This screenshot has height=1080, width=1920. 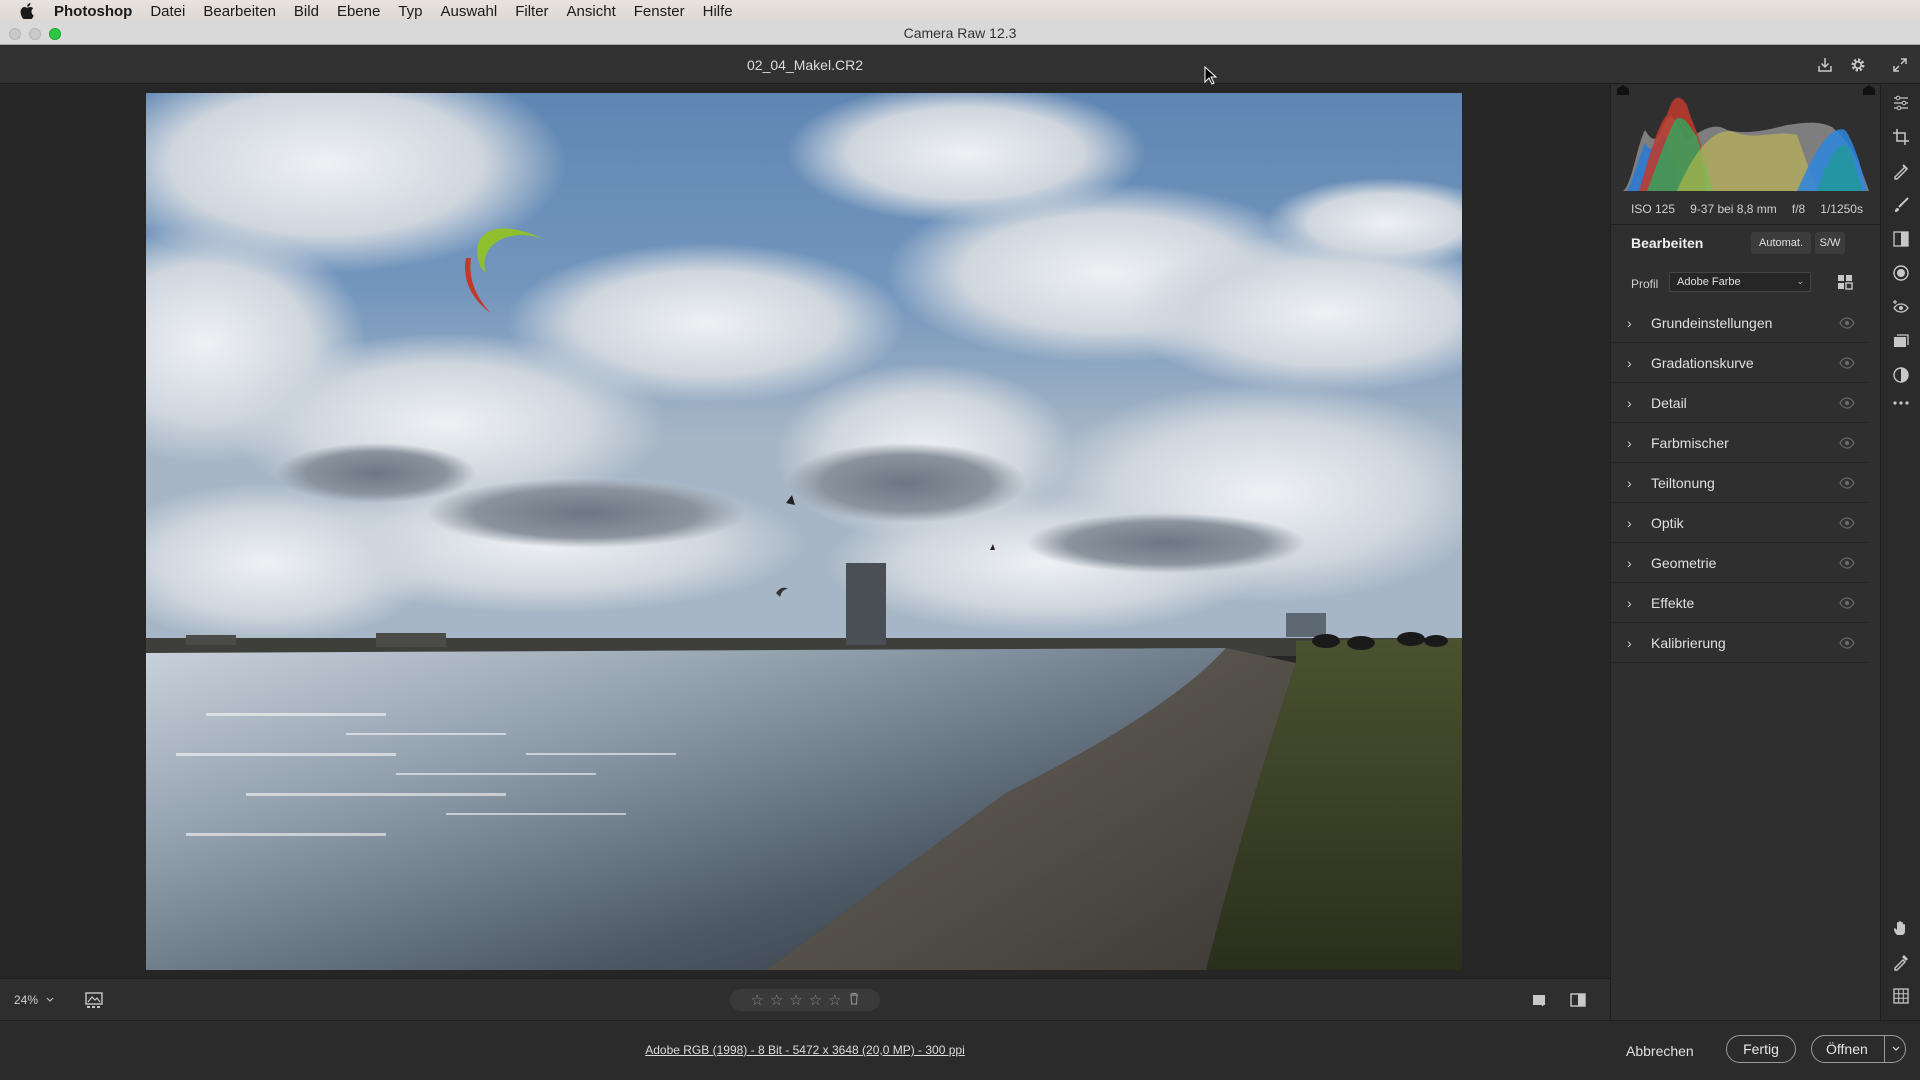 I want to click on section-effekte: › Effekte, so click(x=1739, y=603).